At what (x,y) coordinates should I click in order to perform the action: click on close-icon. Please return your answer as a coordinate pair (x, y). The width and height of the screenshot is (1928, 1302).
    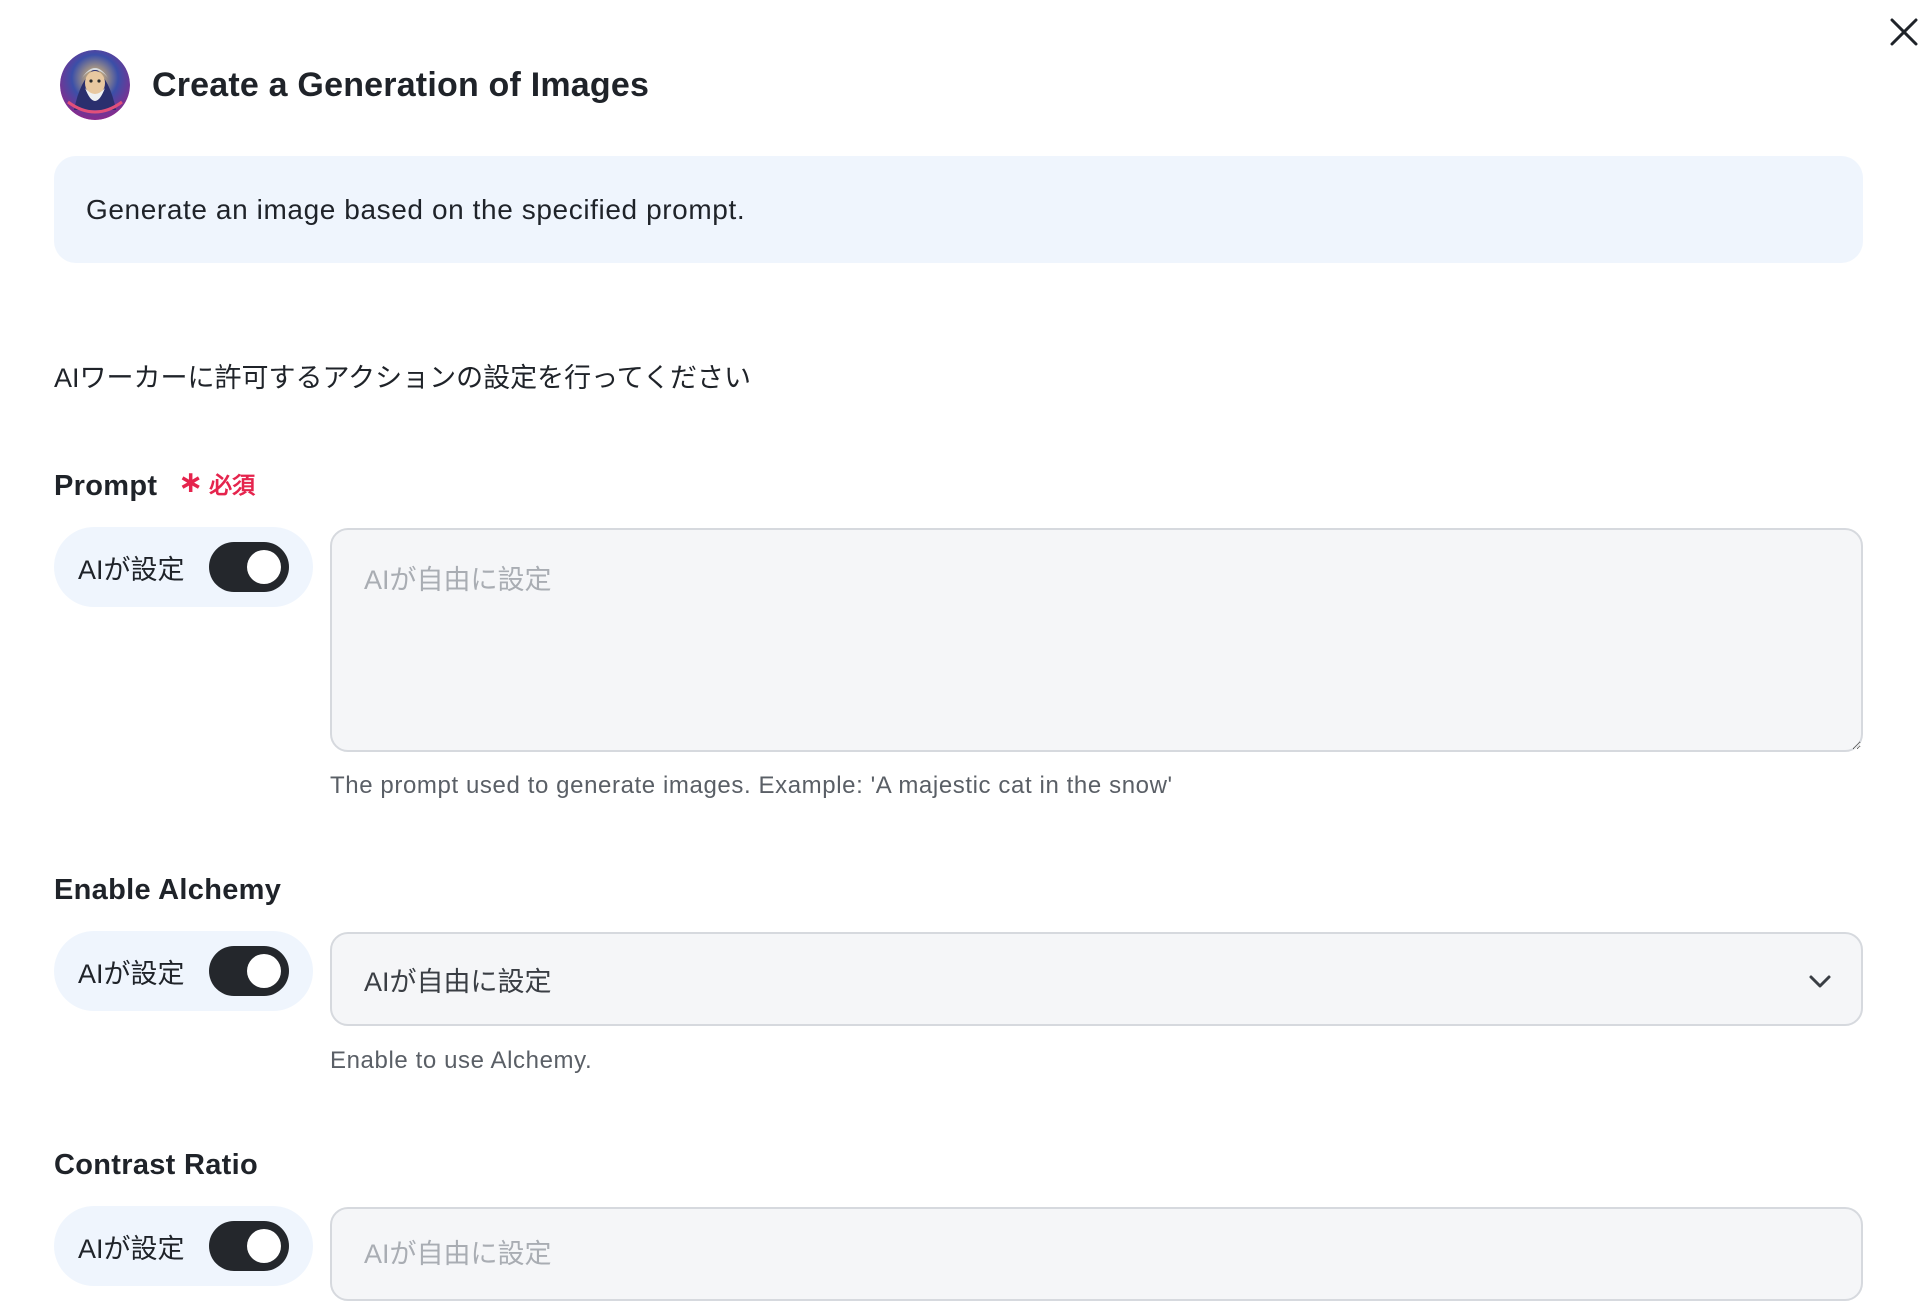
    Looking at the image, I should click on (1904, 32).